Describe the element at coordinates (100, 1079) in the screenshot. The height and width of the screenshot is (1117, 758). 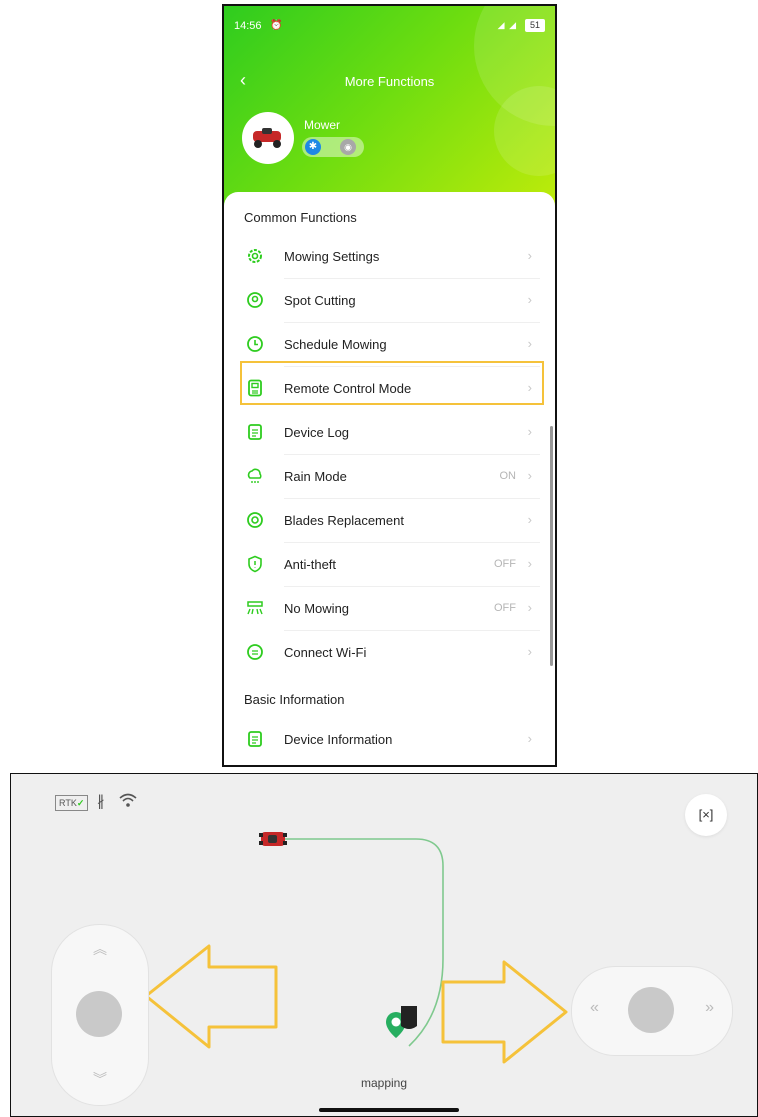
I see `chevron-down-icon: ︾` at that location.